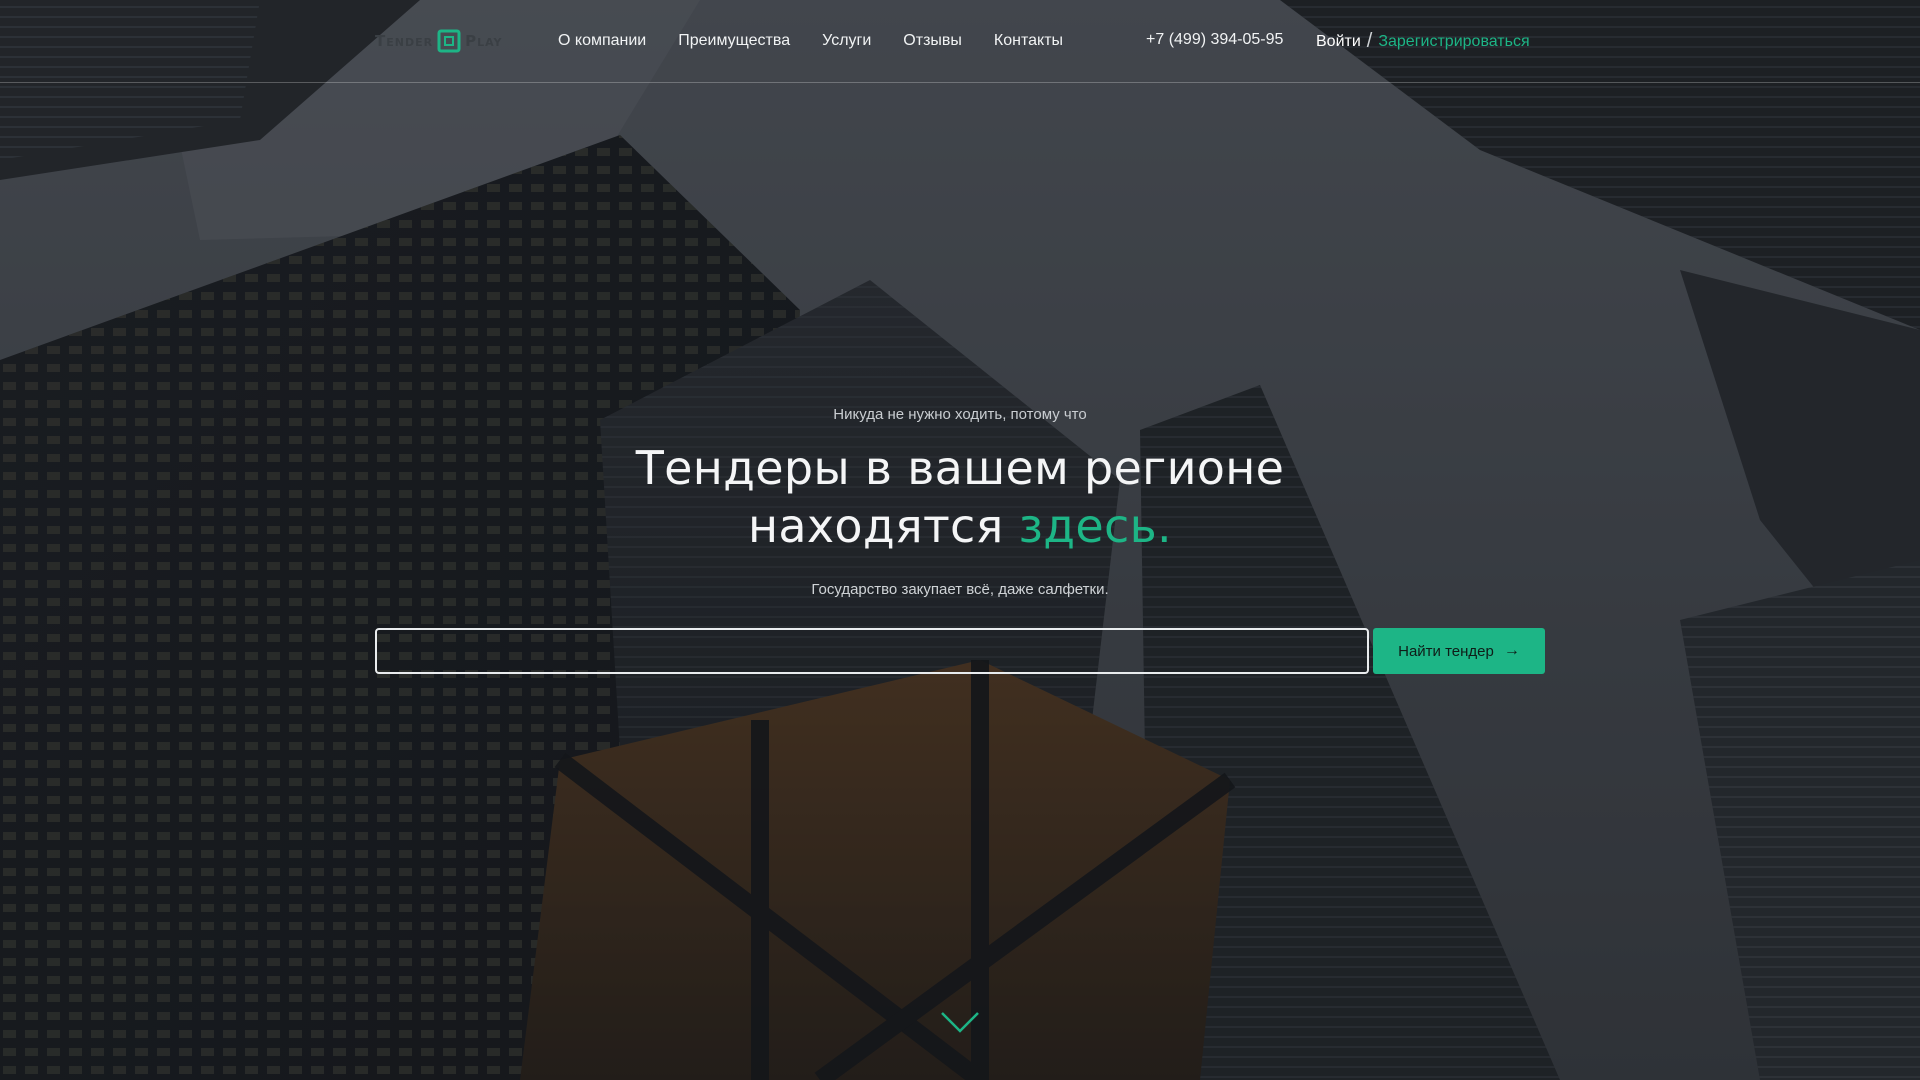 The image size is (1920, 1080). What do you see at coordinates (960, 1022) in the screenshot?
I see `chevron-down-icon` at bounding box center [960, 1022].